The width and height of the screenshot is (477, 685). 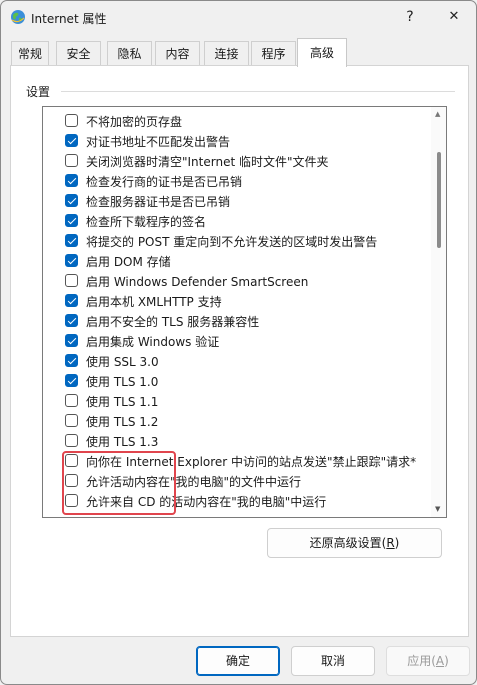 What do you see at coordinates (237, 401) in the screenshot?
I see `setting-row: 使用 TLS 1.1` at bounding box center [237, 401].